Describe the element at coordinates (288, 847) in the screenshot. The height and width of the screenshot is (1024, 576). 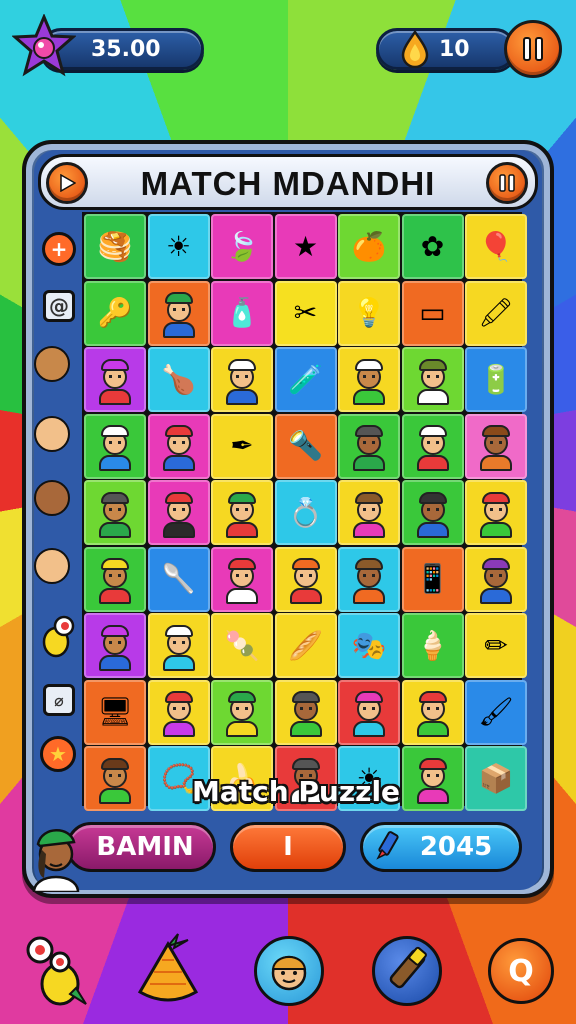
I see `middle-button: I` at that location.